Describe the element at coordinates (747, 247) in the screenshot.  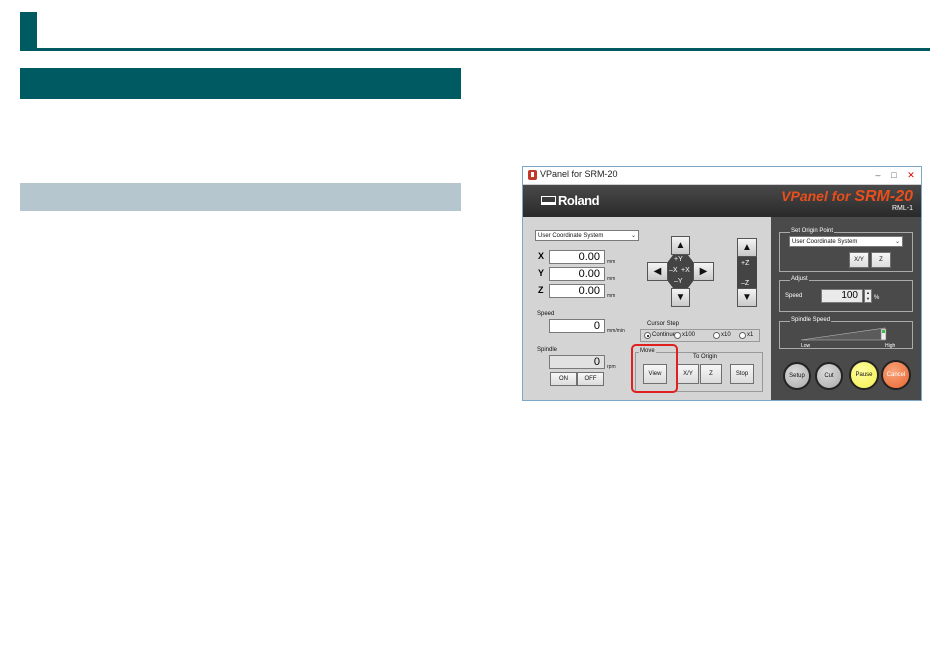
I see `jog-plus-z-button: ▲` at that location.